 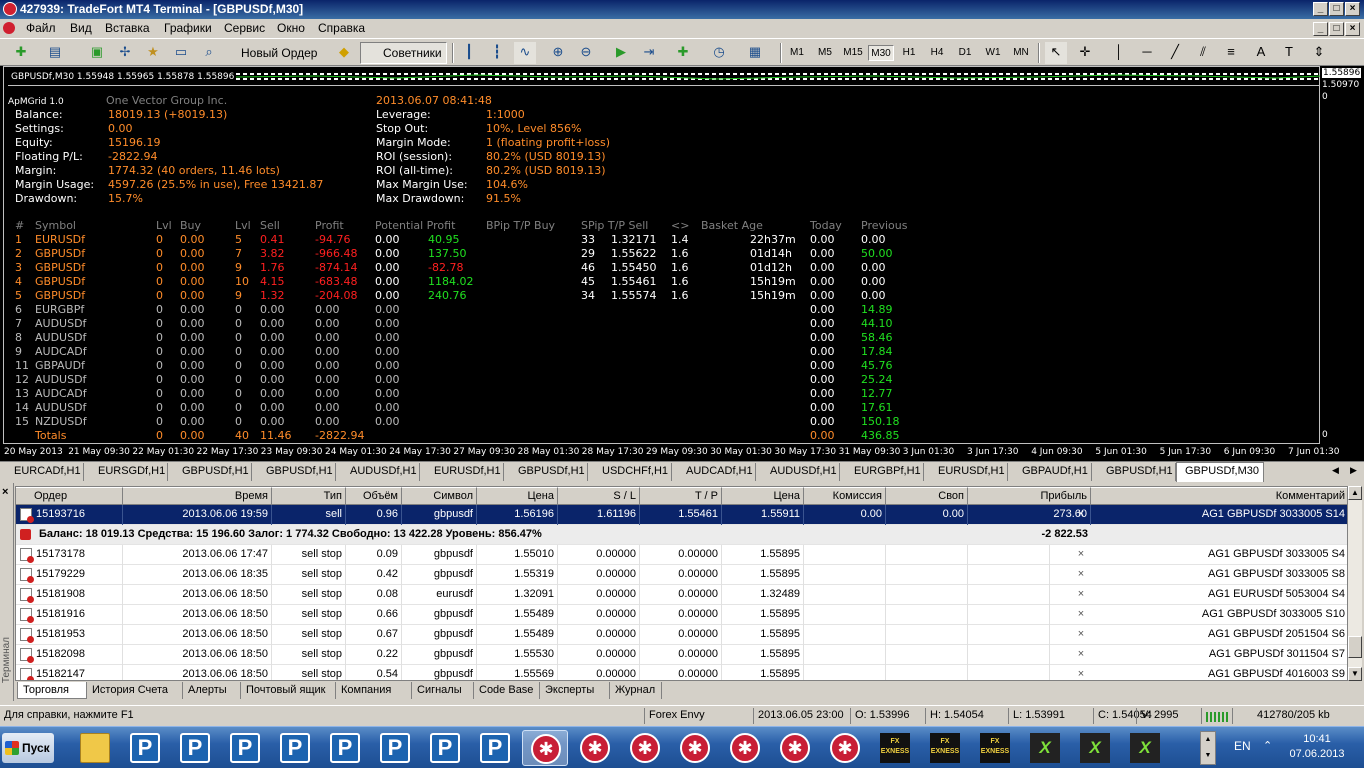 I want to click on column-header: Тип, so click(x=309, y=496).